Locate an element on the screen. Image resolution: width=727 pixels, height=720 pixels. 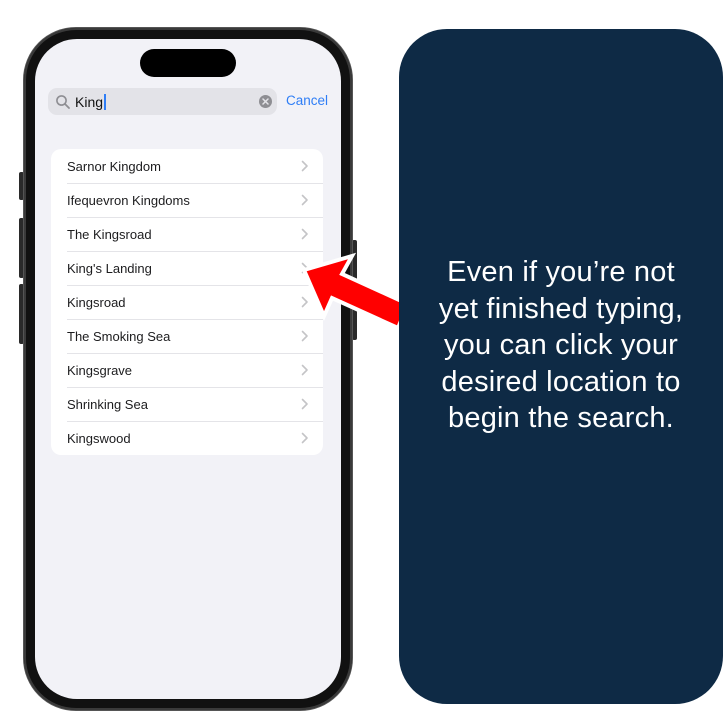
result-row: Kingsgrave is located at coordinates (187, 370).